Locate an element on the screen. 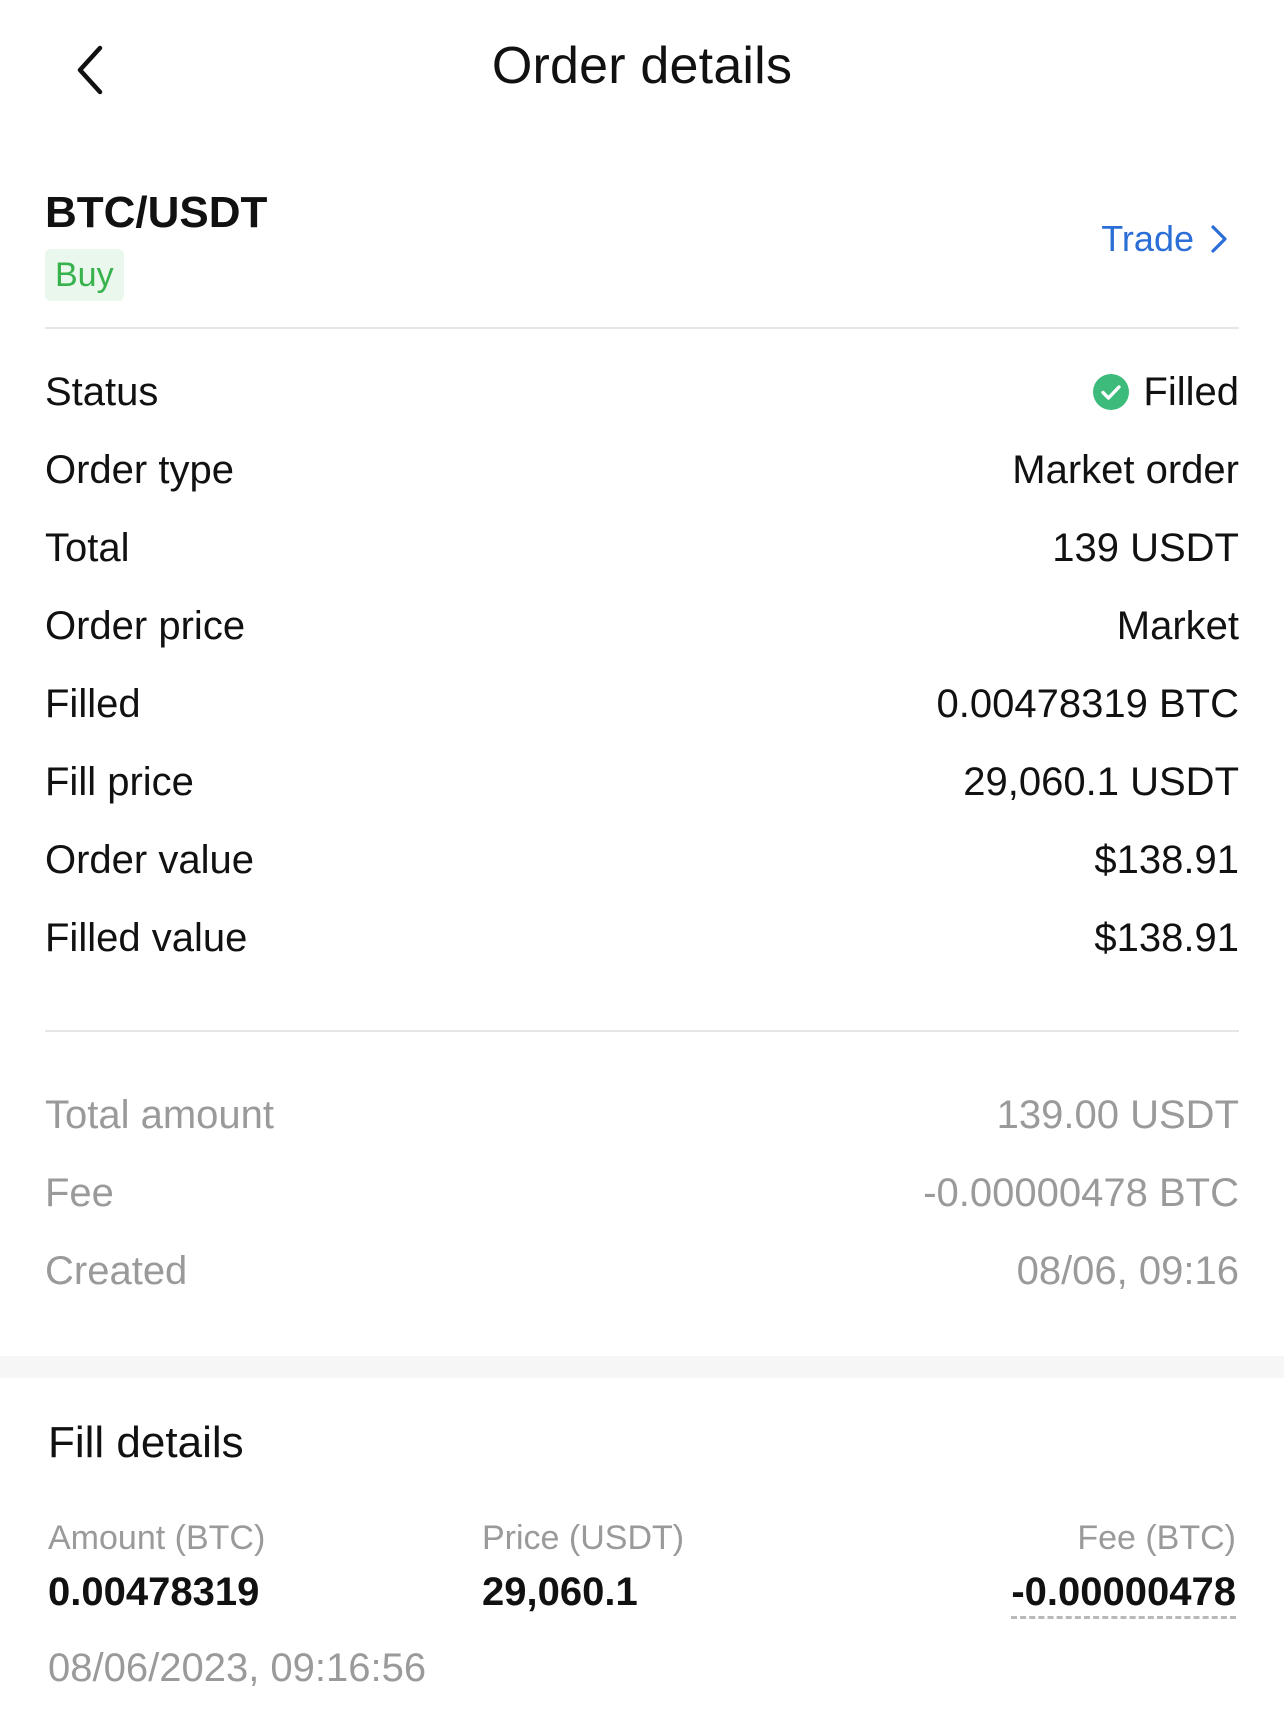 This screenshot has width=1284, height=1730. detail-row-filled-value: Filled value $138.91 is located at coordinates (642, 938).